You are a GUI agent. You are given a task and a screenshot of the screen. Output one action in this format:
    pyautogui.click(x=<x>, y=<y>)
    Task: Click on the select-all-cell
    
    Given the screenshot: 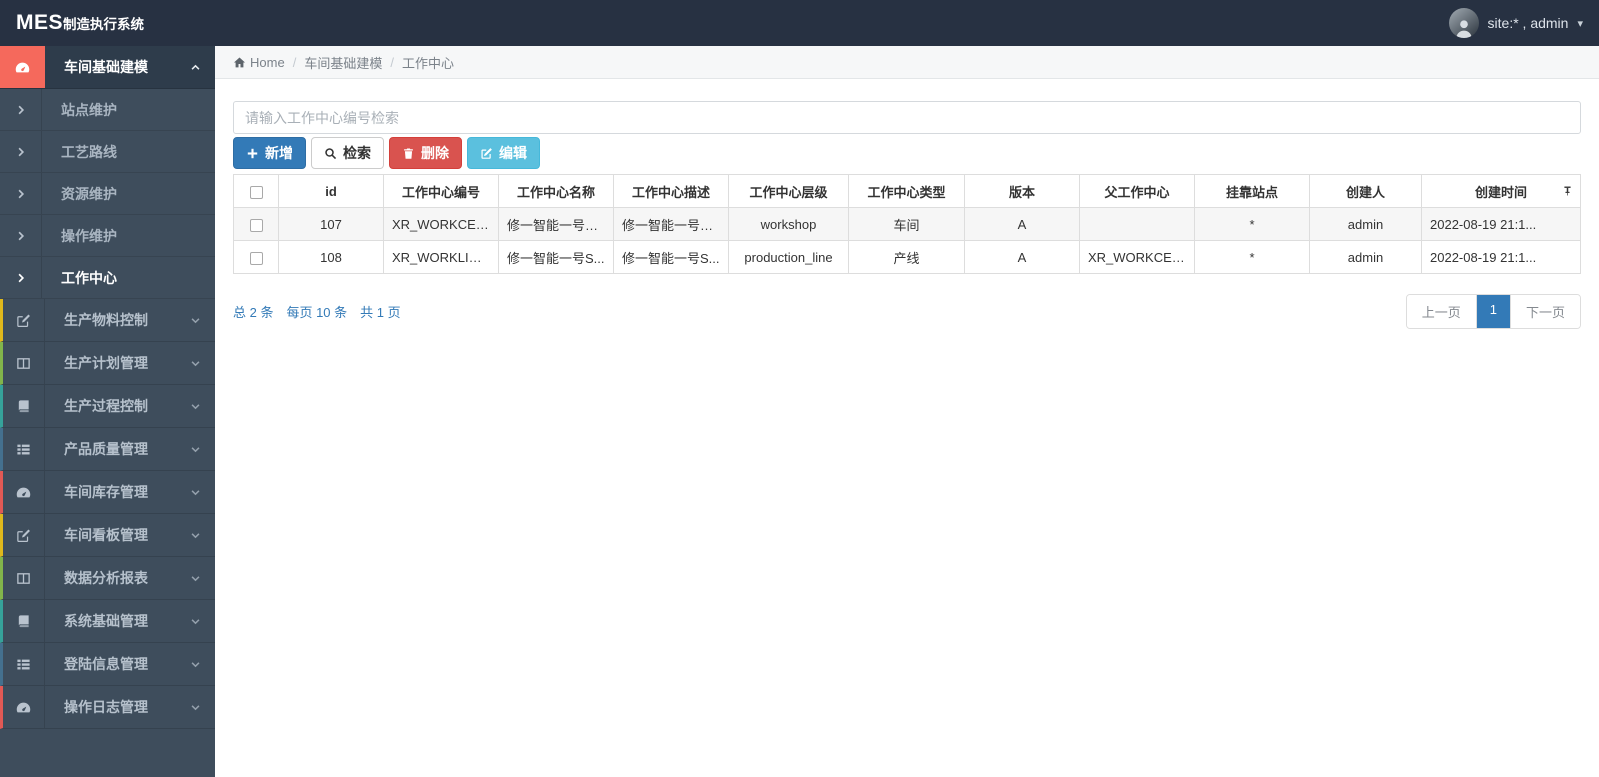 What is the action you would take?
    pyautogui.click(x=256, y=191)
    